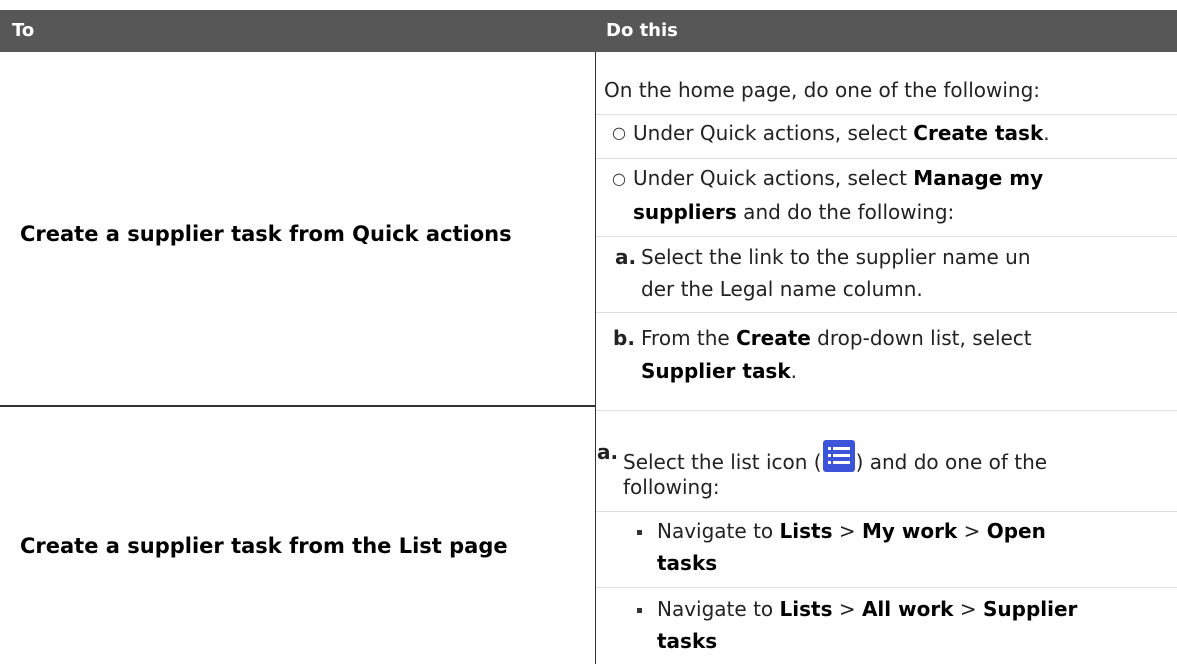 The width and height of the screenshot is (1177, 664). What do you see at coordinates (595, 358) in the screenshot?
I see `column-divider` at bounding box center [595, 358].